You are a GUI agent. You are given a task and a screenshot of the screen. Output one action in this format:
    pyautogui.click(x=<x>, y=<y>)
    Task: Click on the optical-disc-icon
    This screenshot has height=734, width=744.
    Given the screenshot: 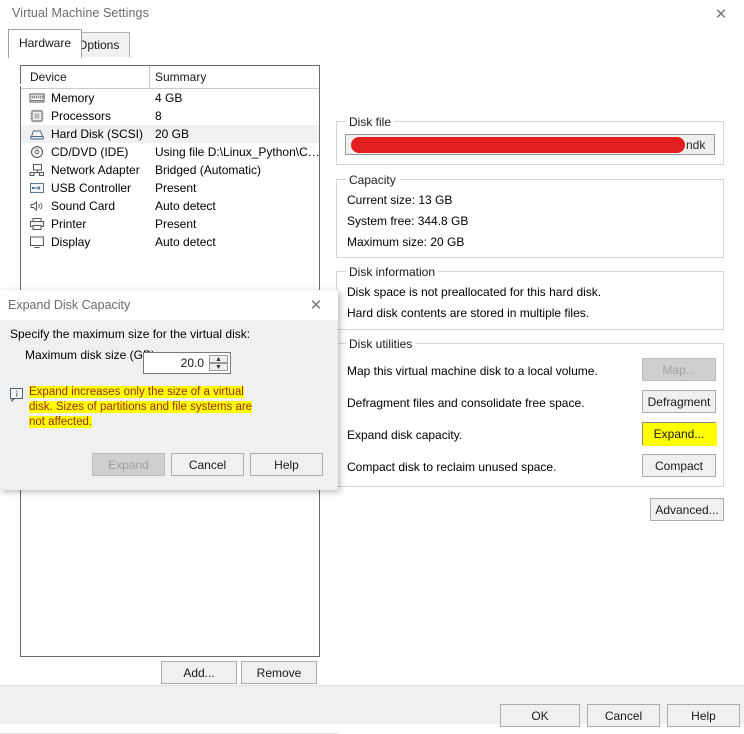 What is the action you would take?
    pyautogui.click(x=37, y=152)
    